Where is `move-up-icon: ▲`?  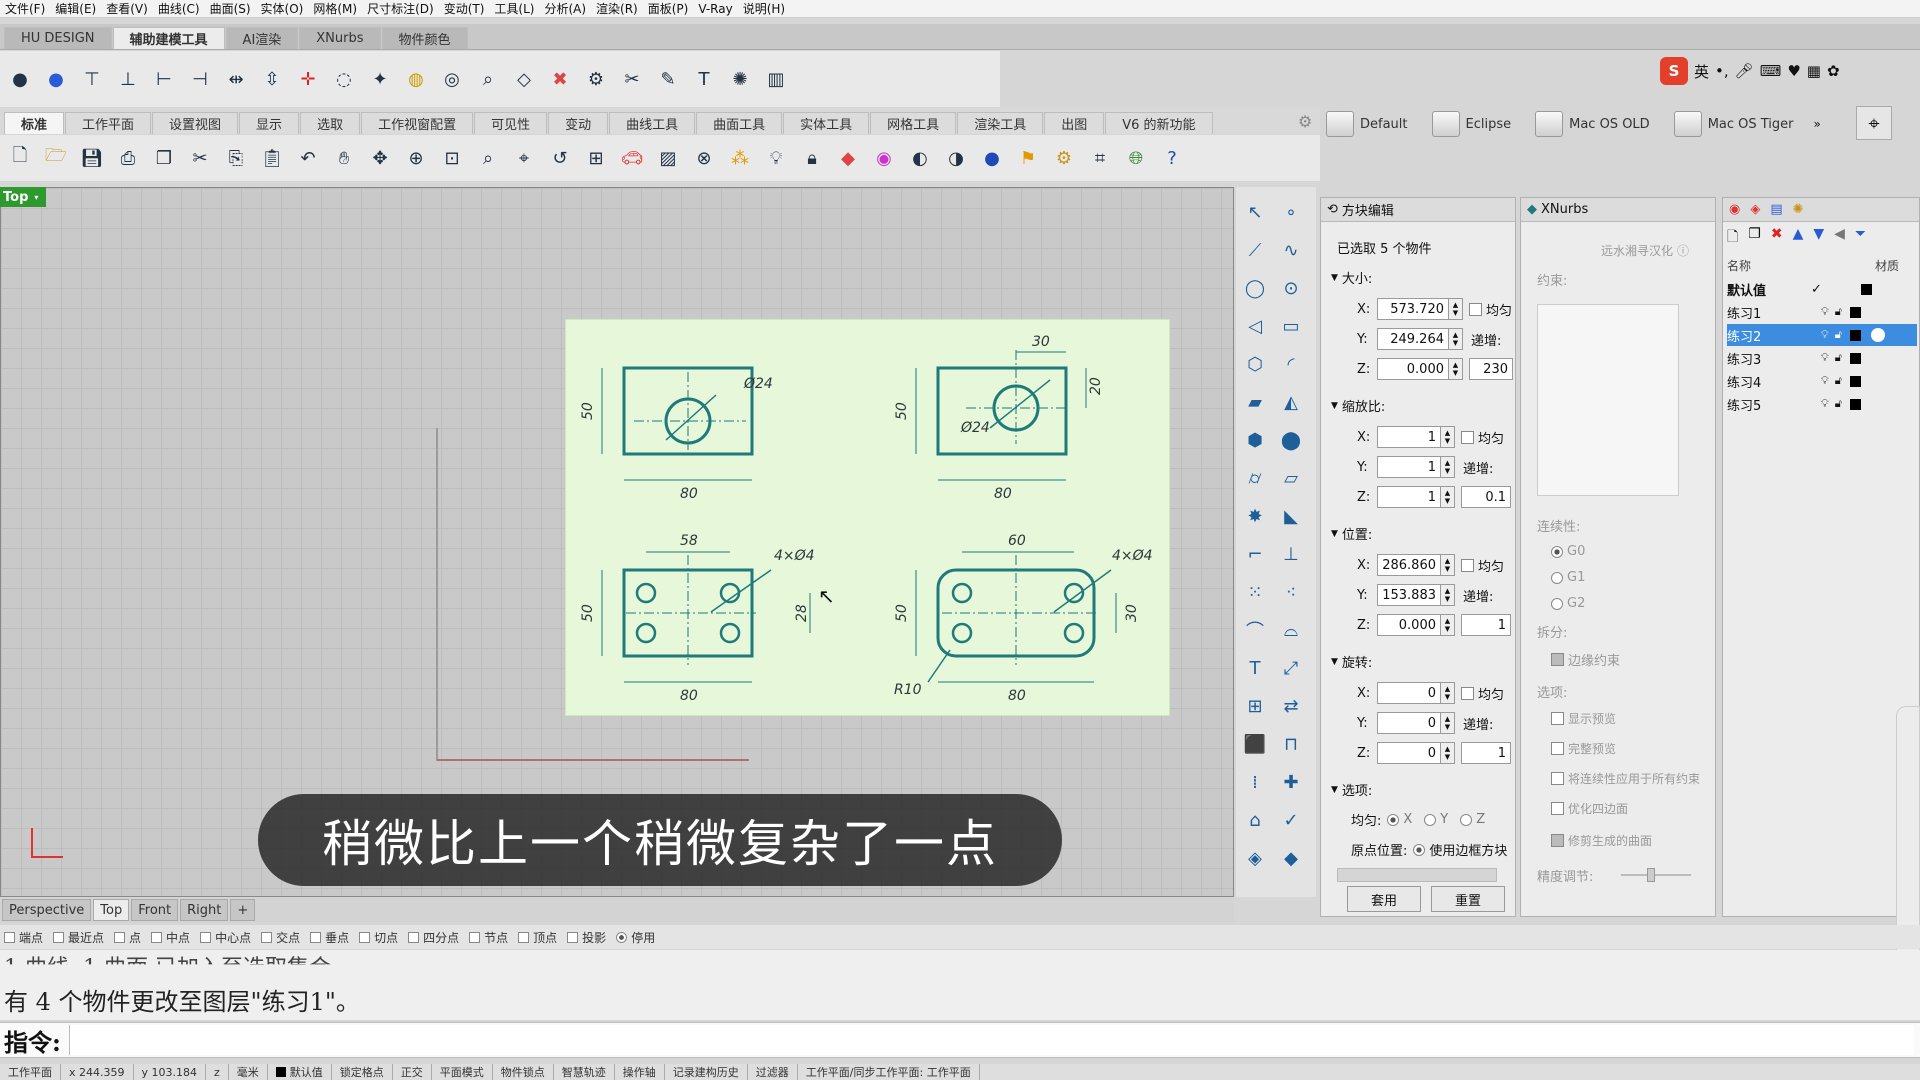 move-up-icon: ▲ is located at coordinates (1798, 238).